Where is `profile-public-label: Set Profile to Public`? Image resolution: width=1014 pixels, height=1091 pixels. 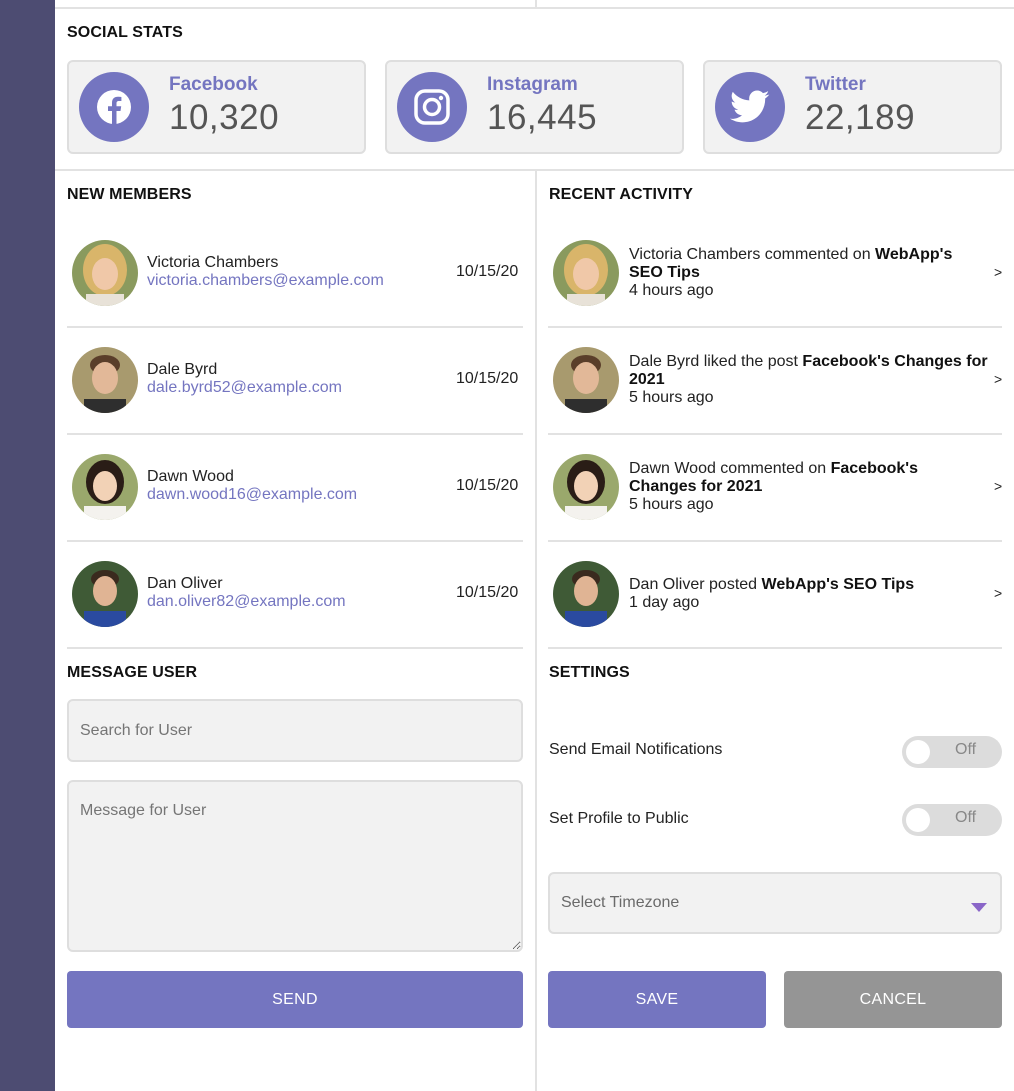
profile-public-label: Set Profile to Public is located at coordinates (619, 818).